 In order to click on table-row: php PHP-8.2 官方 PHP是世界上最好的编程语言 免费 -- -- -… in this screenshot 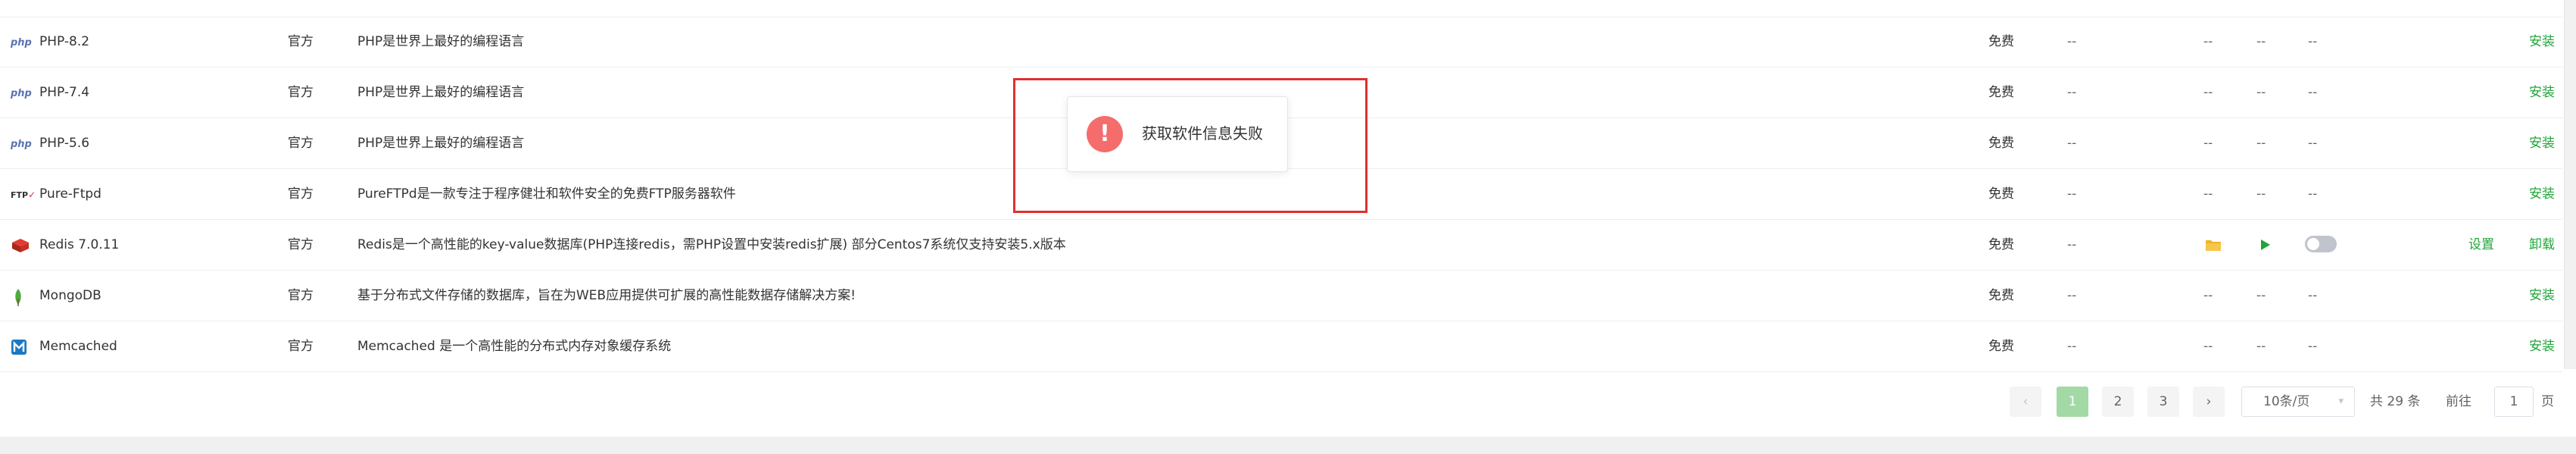, I will do `click(1281, 42)`.